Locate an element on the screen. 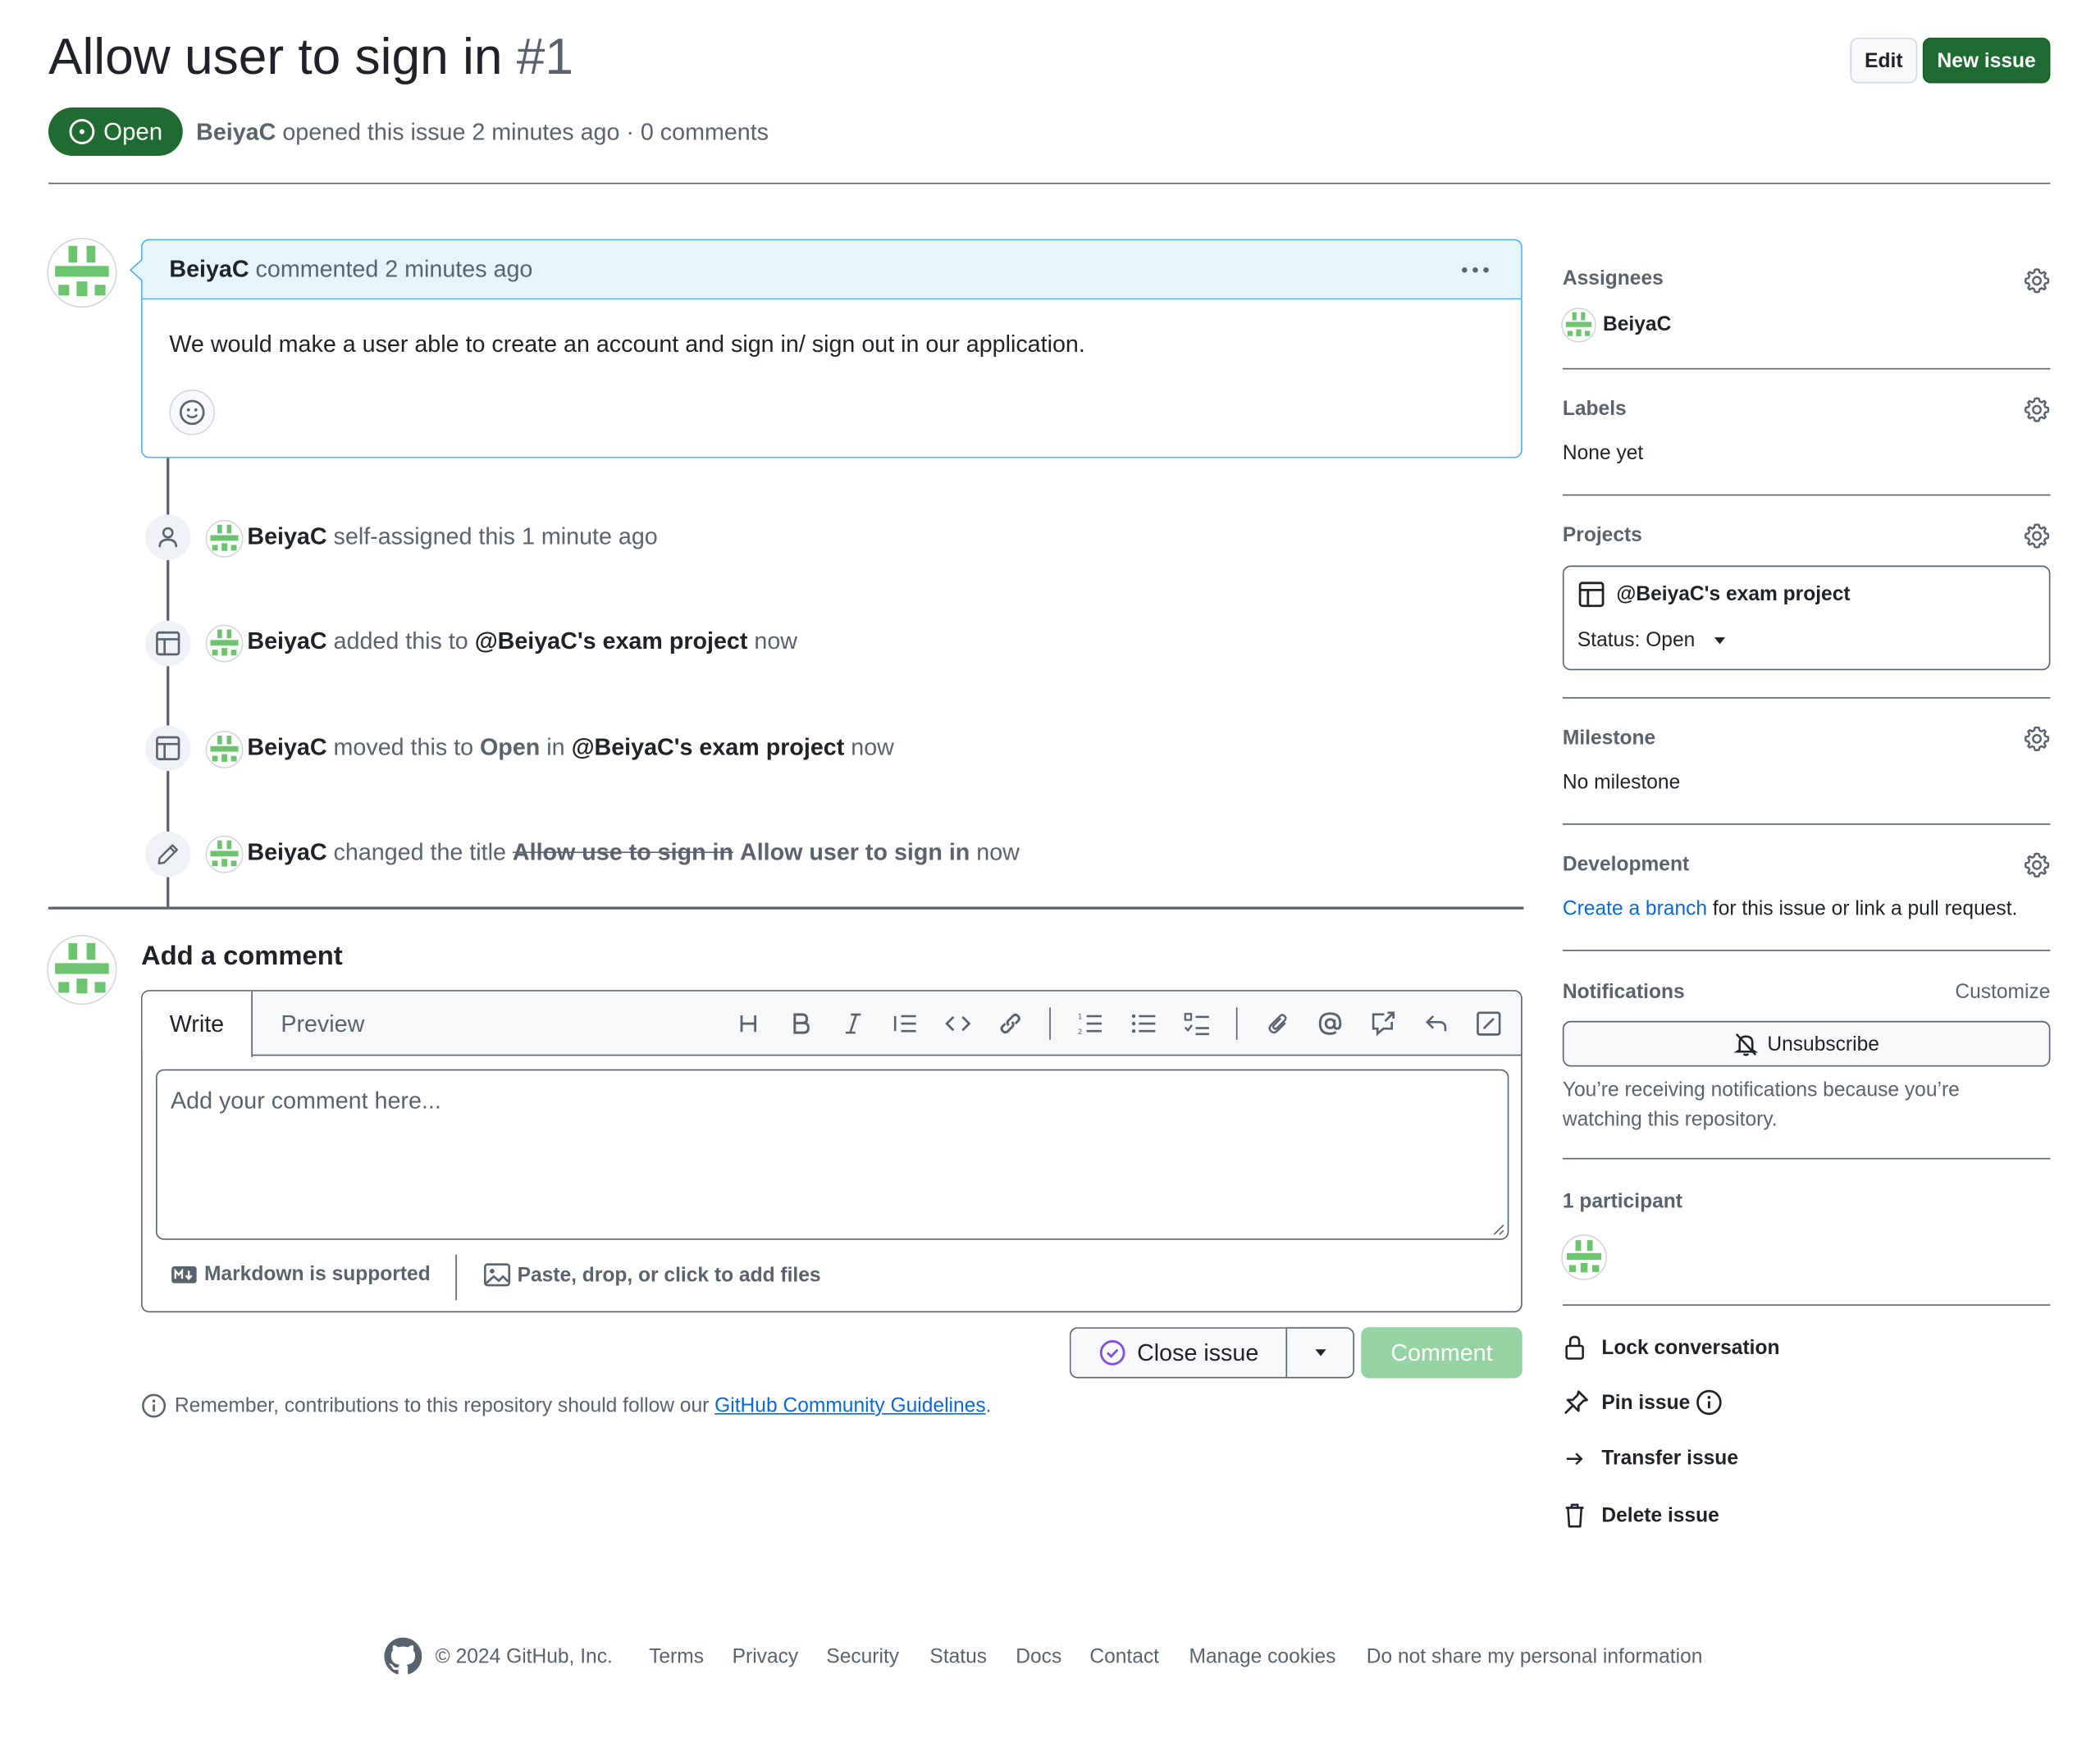  close-issue-dropdown is located at coordinates (1320, 1353).